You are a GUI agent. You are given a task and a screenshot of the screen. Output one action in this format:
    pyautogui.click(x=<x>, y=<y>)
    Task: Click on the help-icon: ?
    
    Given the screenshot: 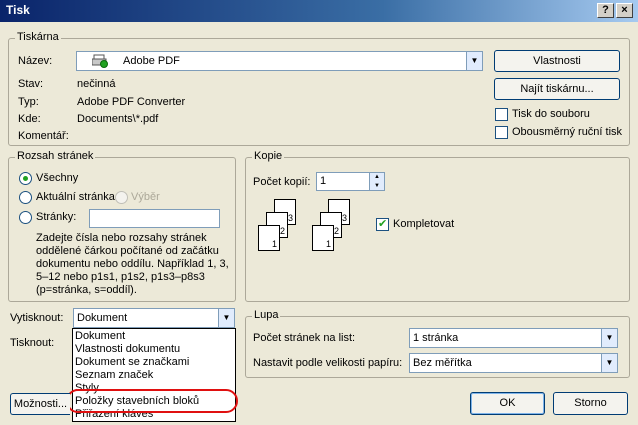 What is the action you would take?
    pyautogui.click(x=605, y=10)
    